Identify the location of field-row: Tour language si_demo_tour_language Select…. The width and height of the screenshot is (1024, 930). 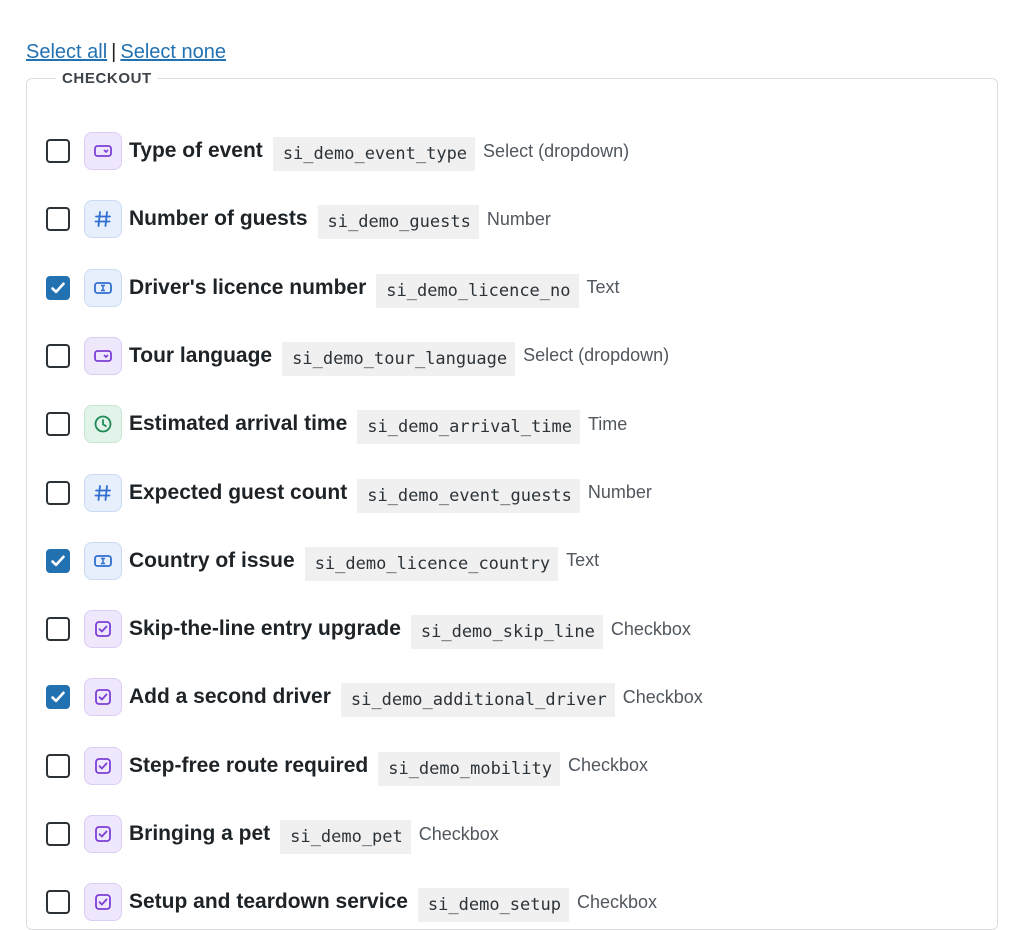
(358, 356).